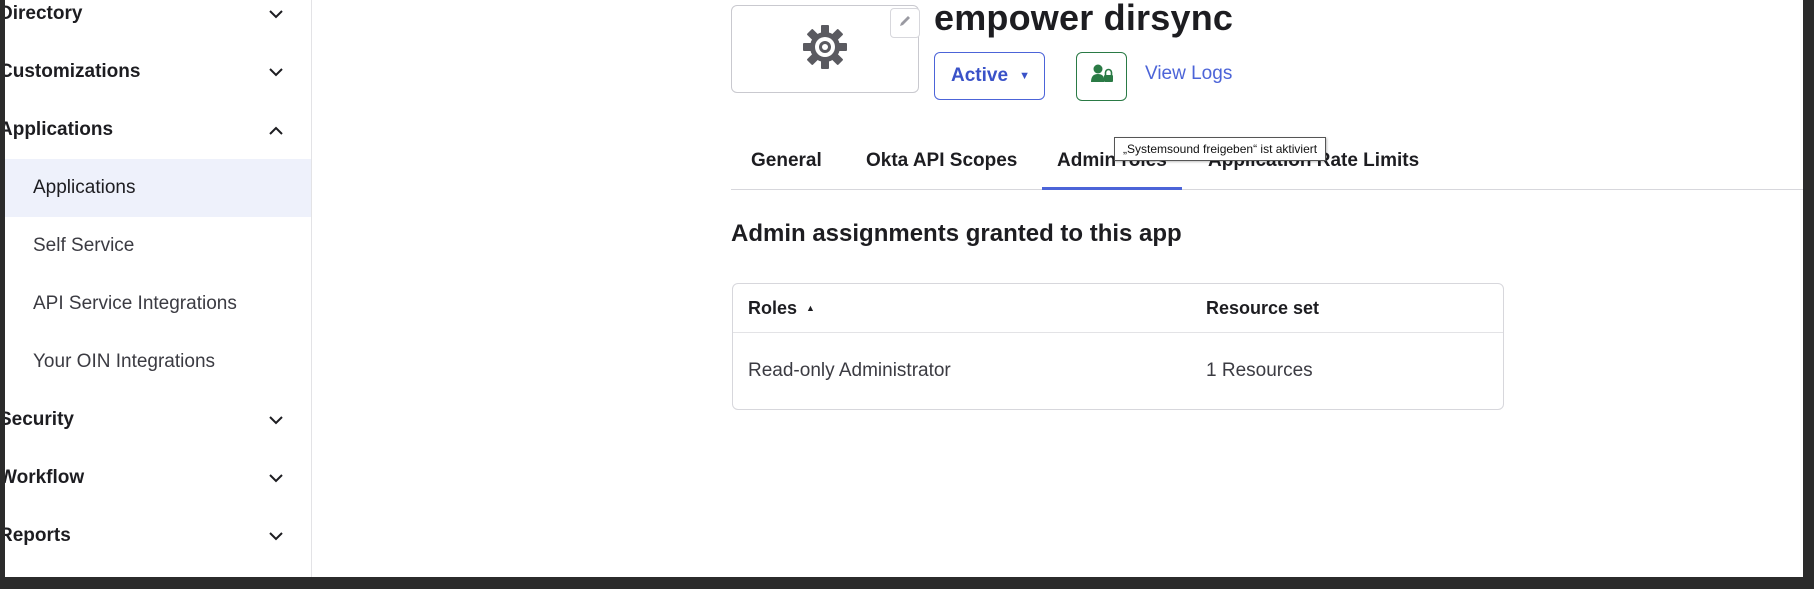 The image size is (1814, 589). I want to click on lock-user-icon, so click(1102, 76).